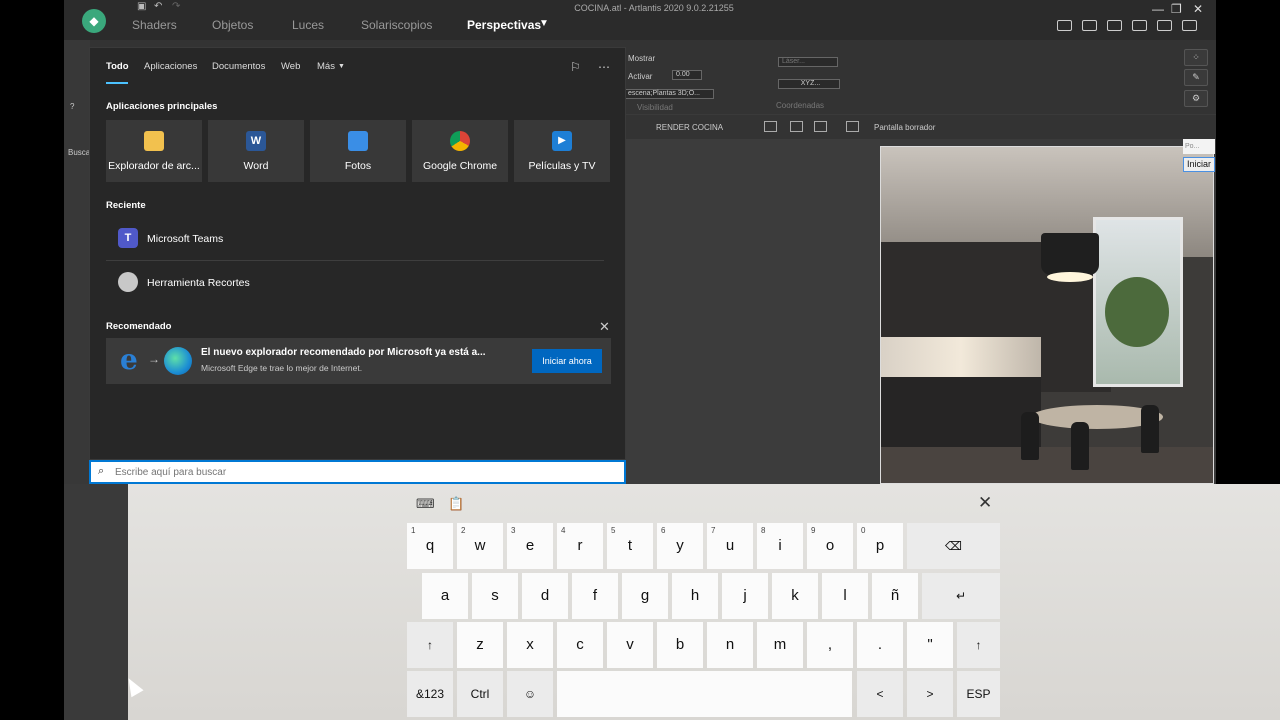 The width and height of the screenshot is (1280, 720). What do you see at coordinates (845, 596) in the screenshot?
I see `key-l: l` at bounding box center [845, 596].